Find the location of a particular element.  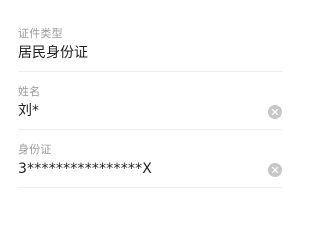

id-number-clear-icon is located at coordinates (275, 170).